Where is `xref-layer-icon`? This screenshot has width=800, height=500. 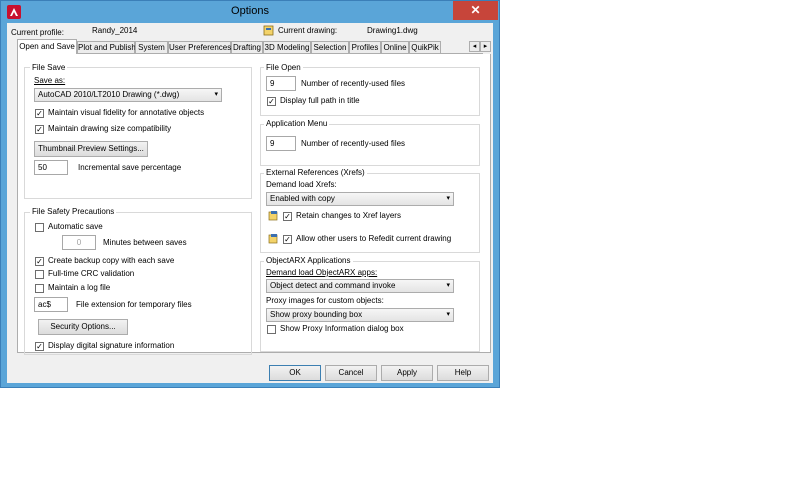 xref-layer-icon is located at coordinates (273, 216).